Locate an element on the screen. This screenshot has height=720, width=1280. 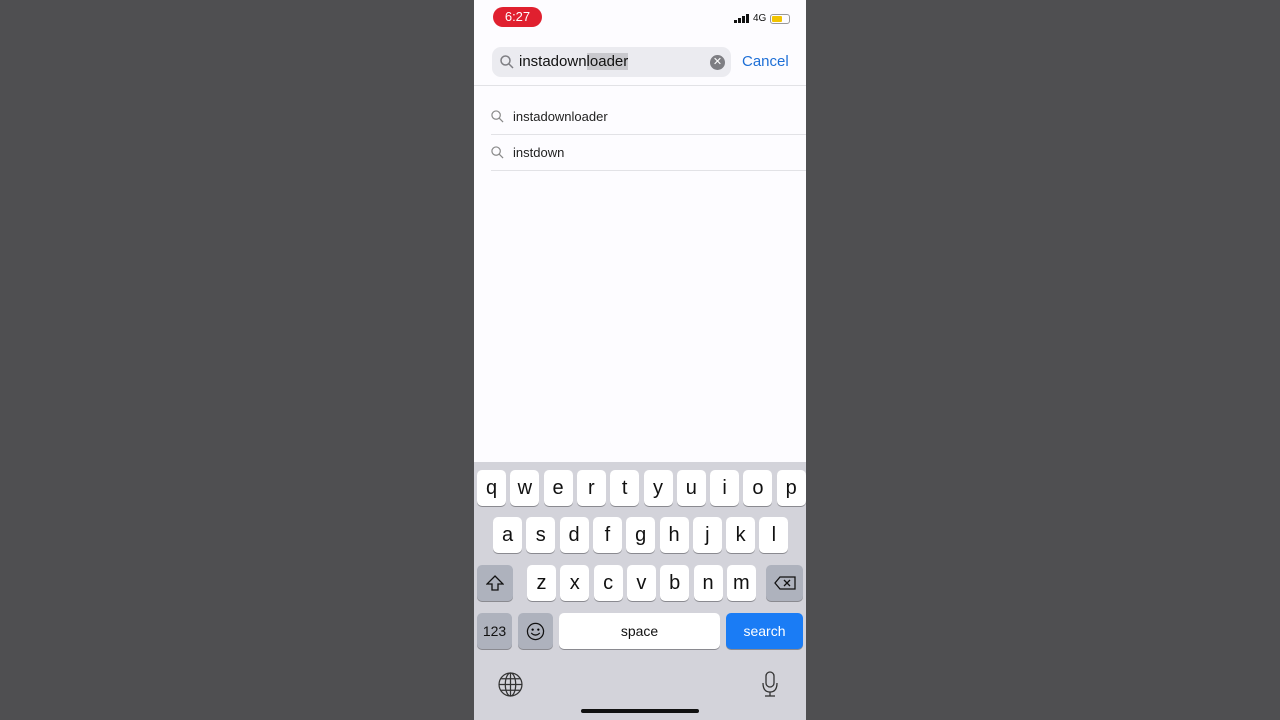
key-v: v is located at coordinates (641, 583).